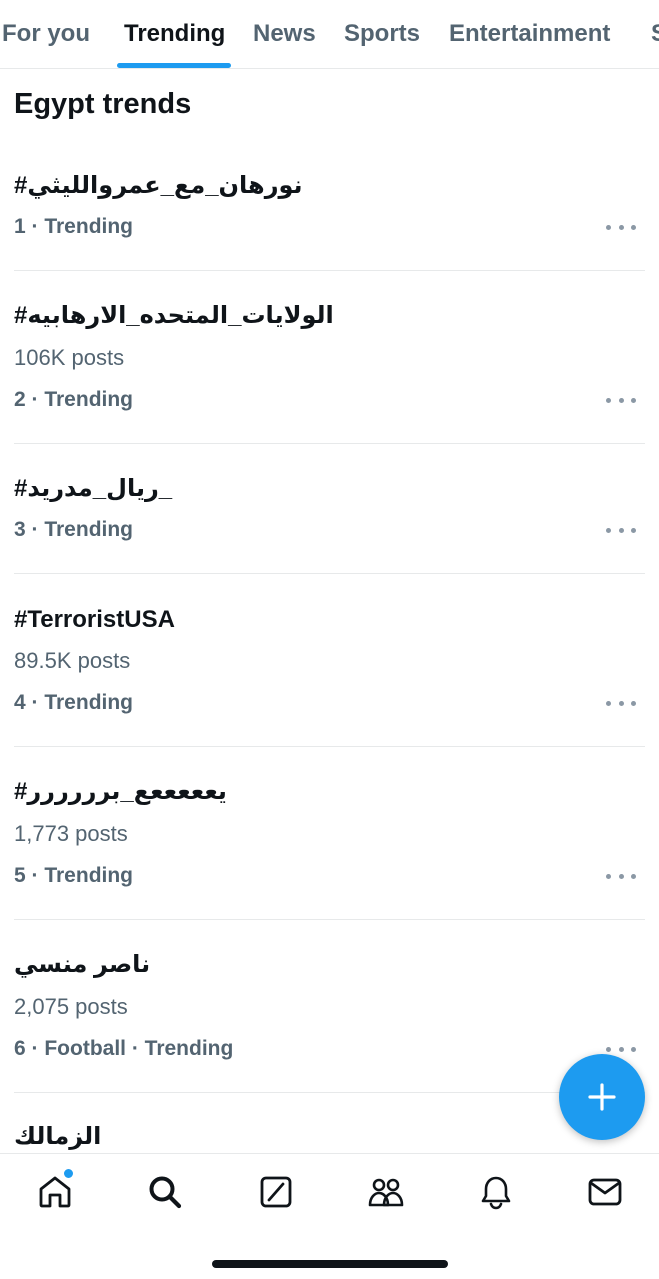 This screenshot has width=659, height=1279. I want to click on communities-icon, so click(386, 1192).